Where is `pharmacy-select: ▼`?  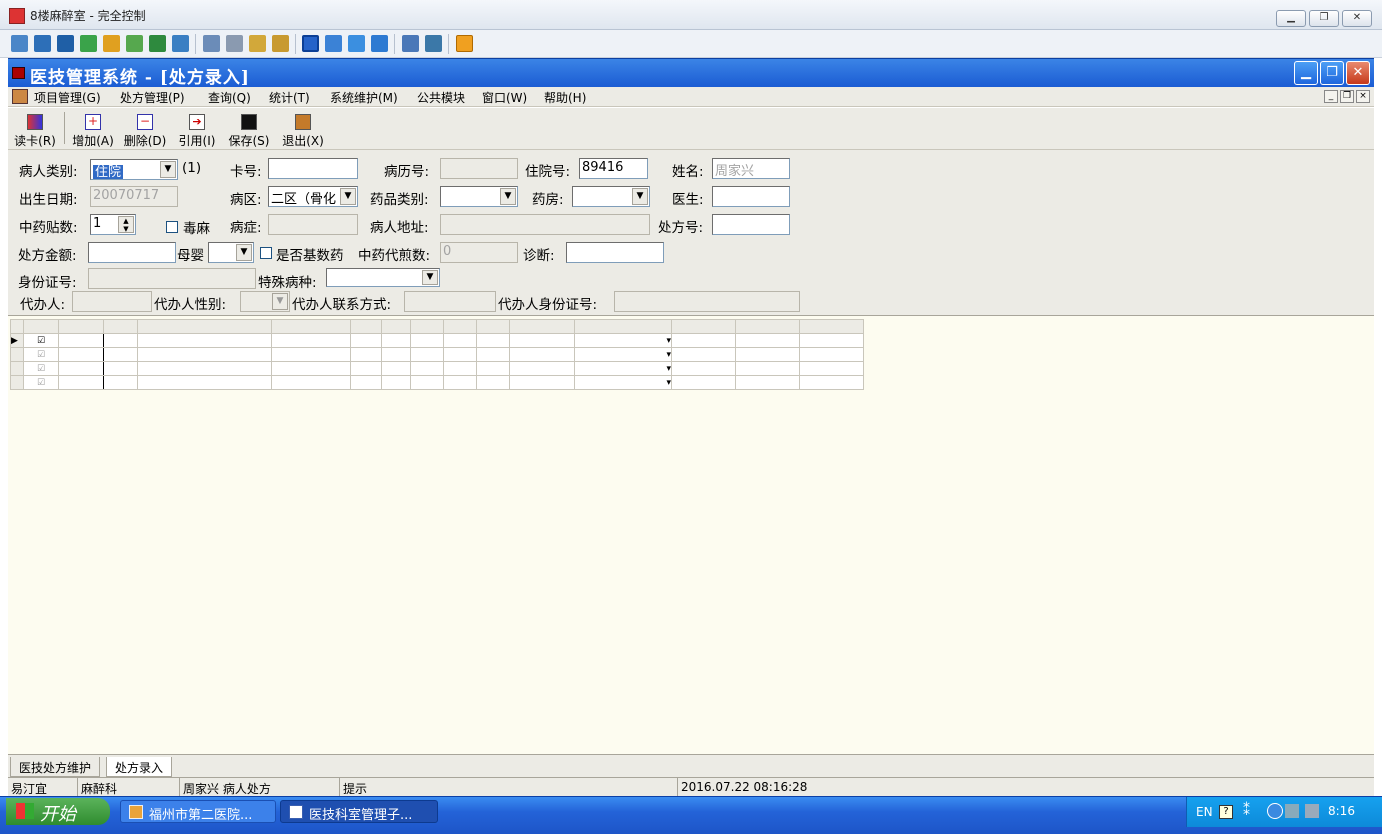 pharmacy-select: ▼ is located at coordinates (611, 196).